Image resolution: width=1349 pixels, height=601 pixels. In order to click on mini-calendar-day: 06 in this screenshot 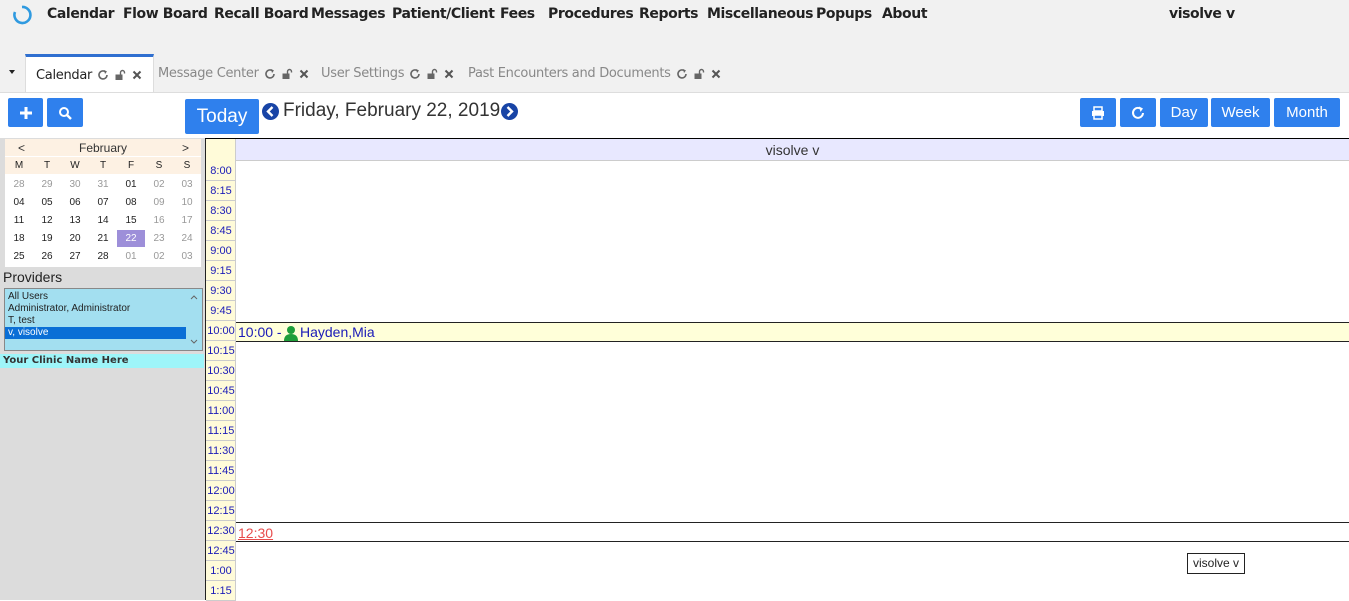, I will do `click(75, 202)`.